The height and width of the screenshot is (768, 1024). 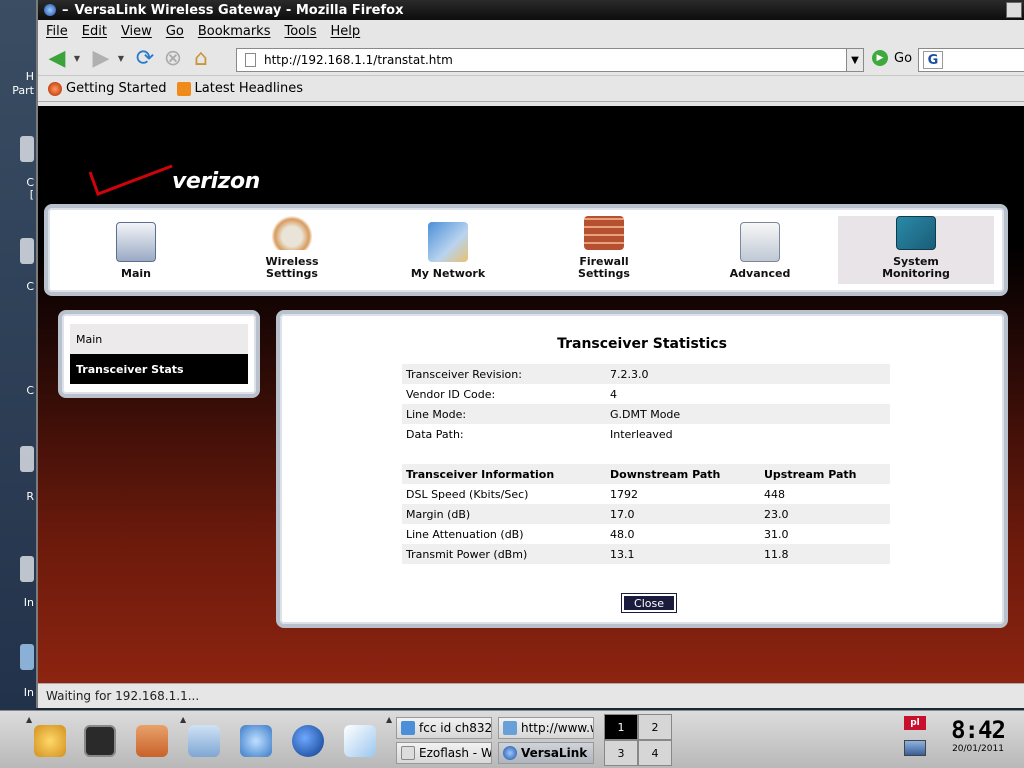 I want to click on upstream-value: 448, so click(x=774, y=494).